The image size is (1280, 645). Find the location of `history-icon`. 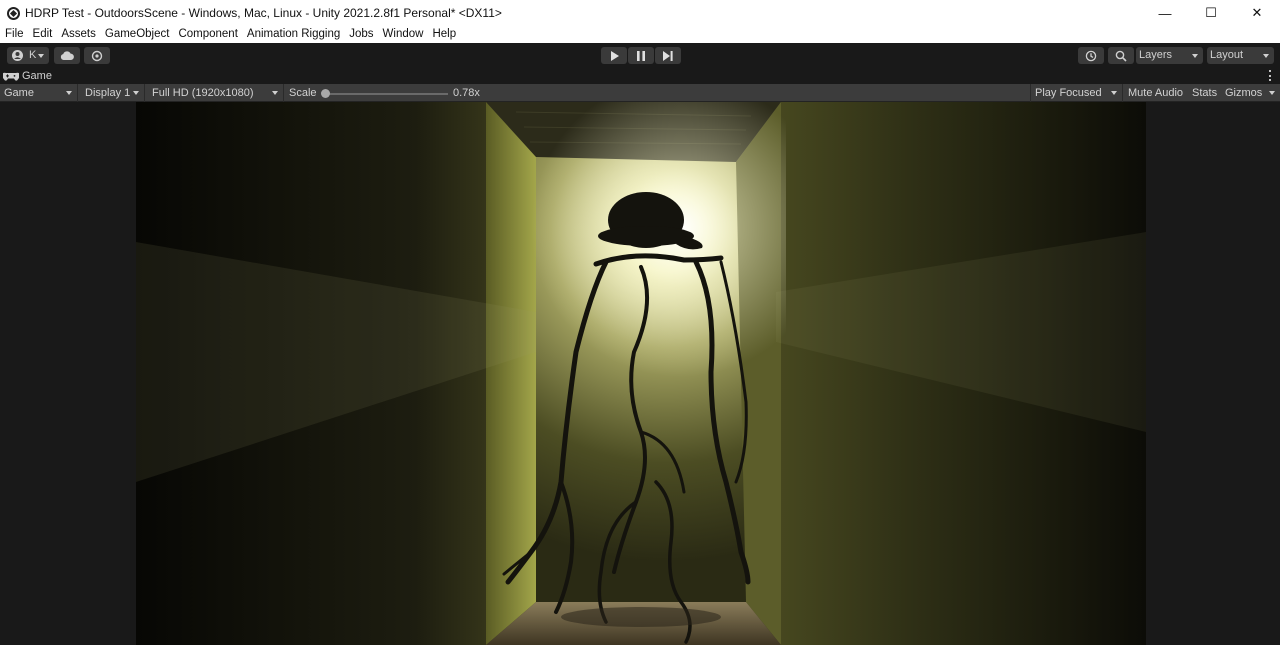

history-icon is located at coordinates (1091, 55).